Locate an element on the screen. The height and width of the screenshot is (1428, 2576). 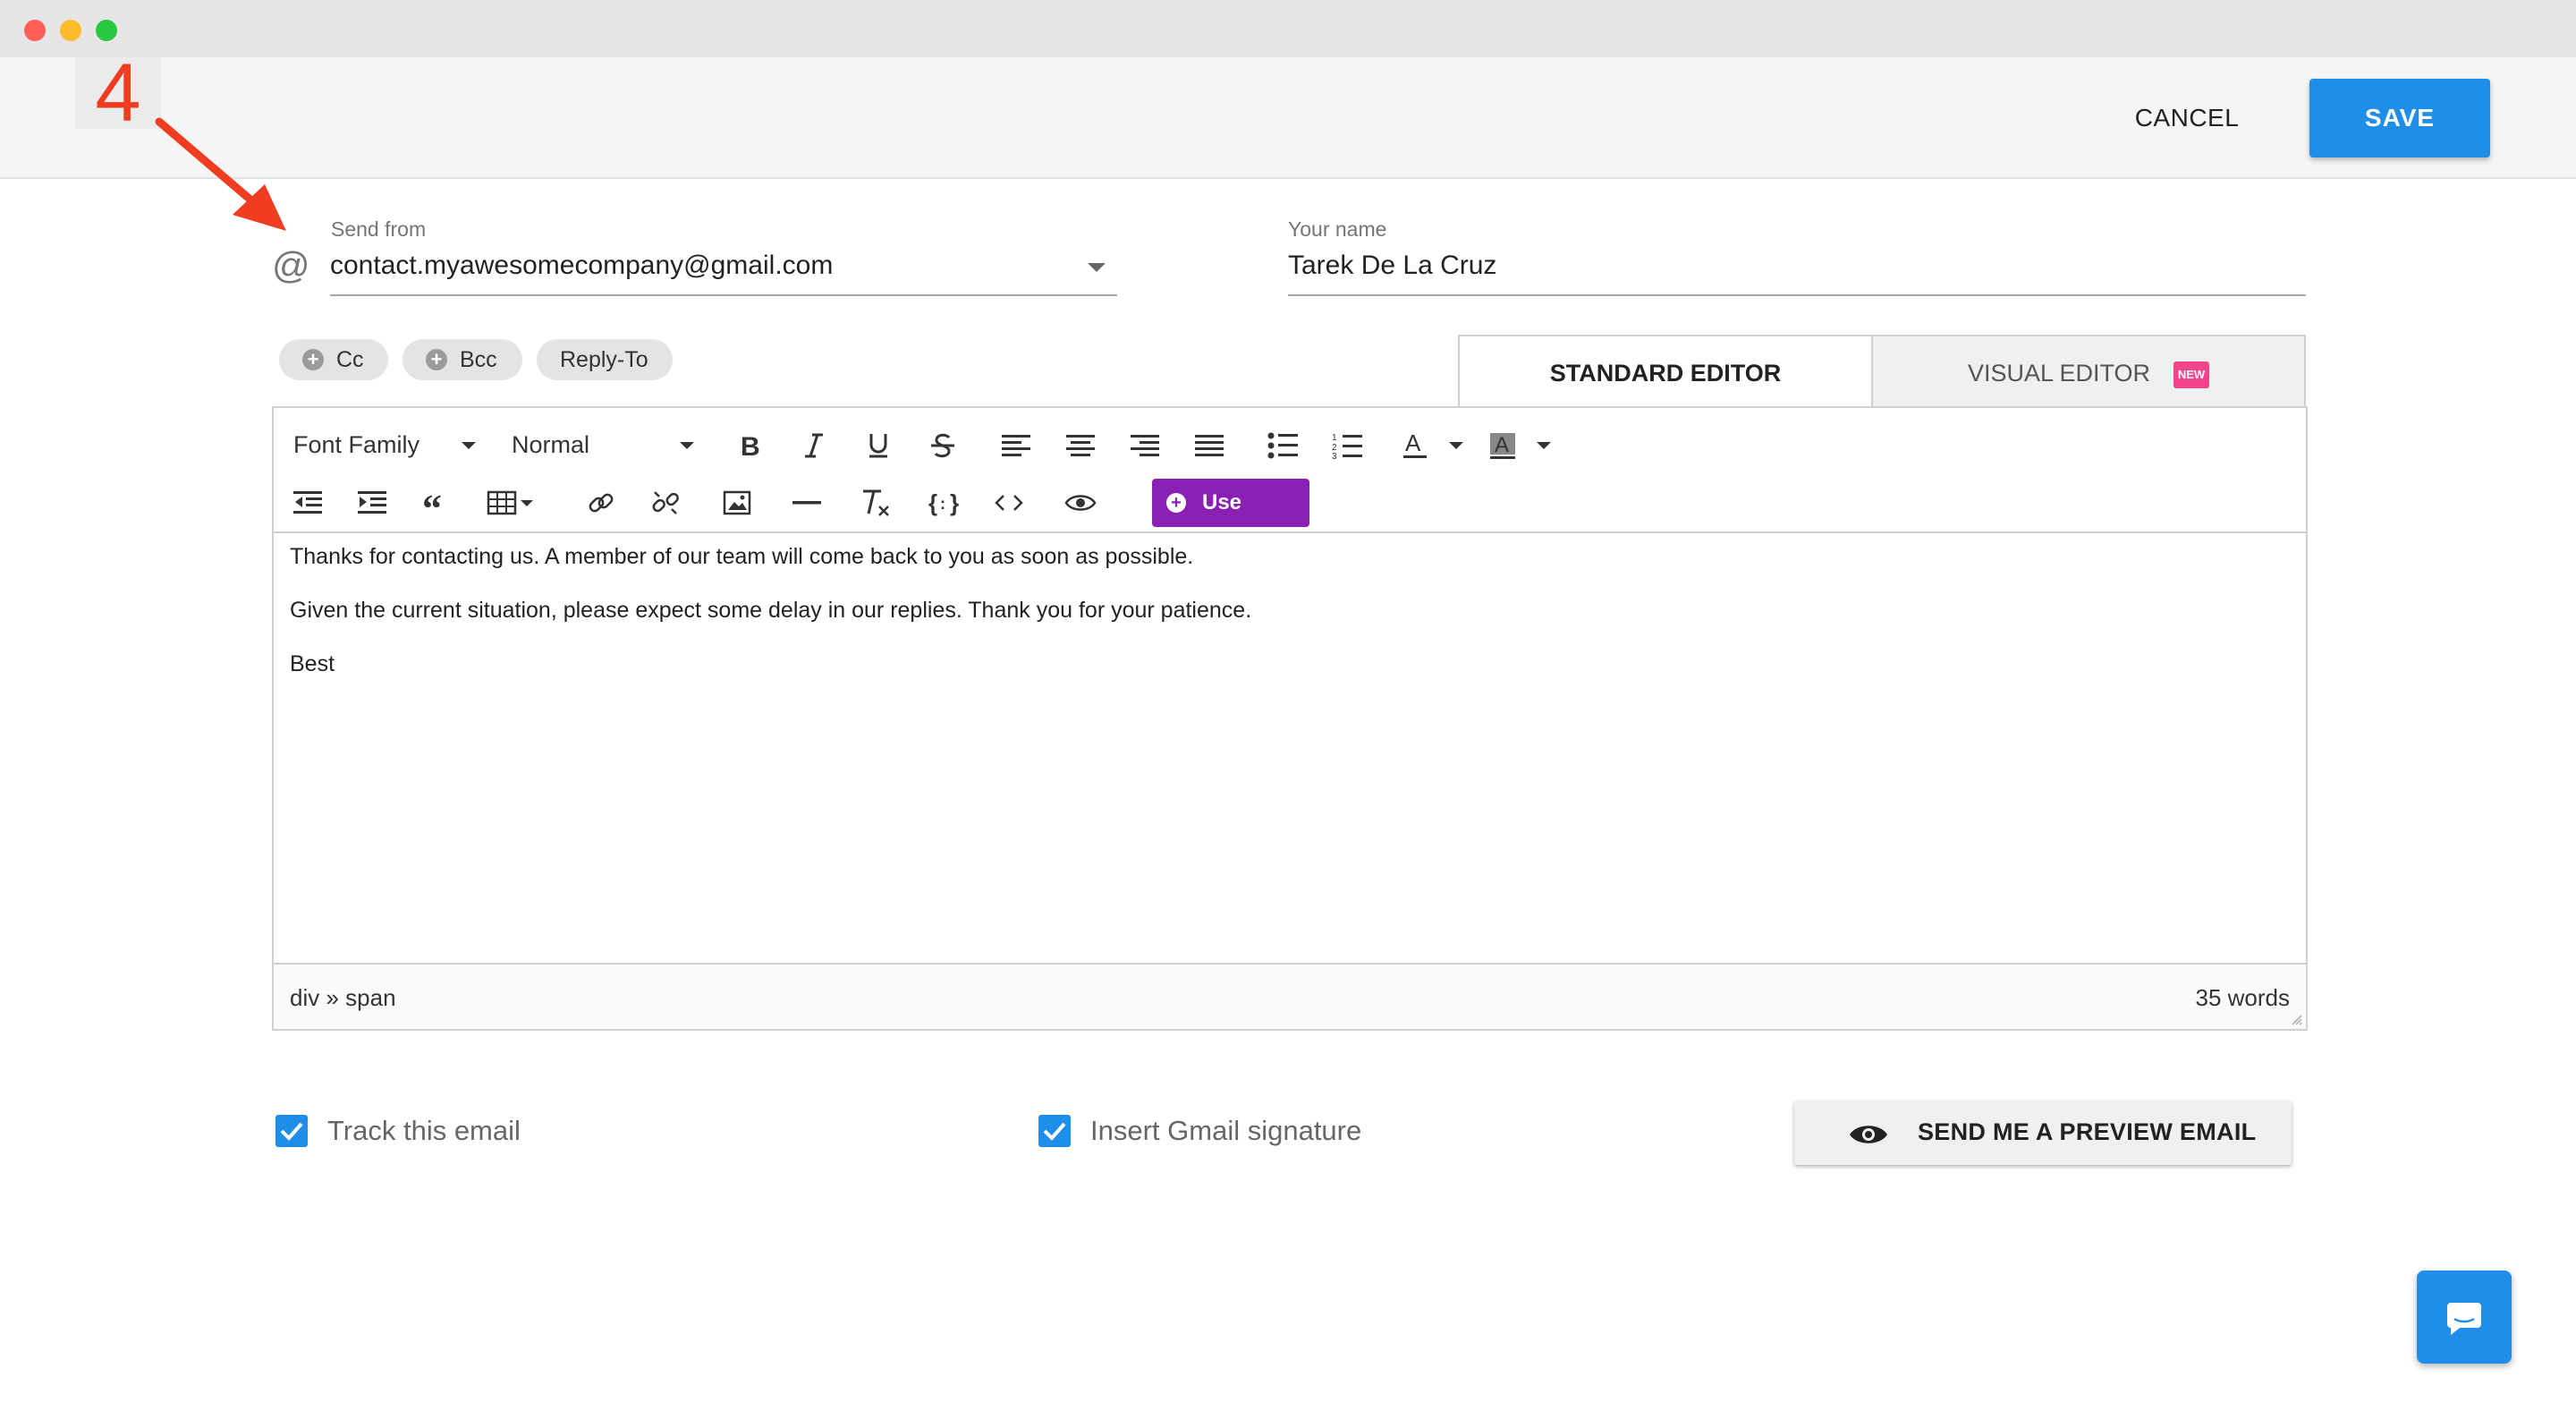
your-name-label: Your name is located at coordinates (1337, 229).